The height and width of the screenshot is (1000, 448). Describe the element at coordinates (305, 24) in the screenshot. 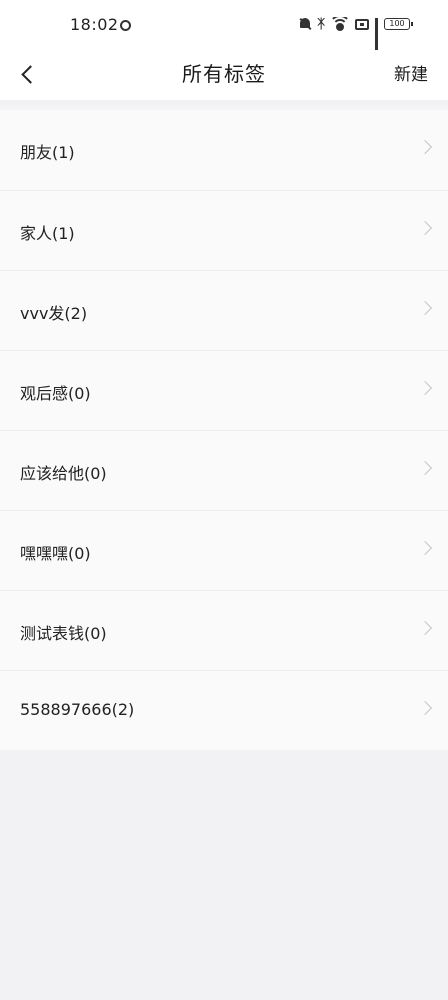

I see `mute-bell-icon` at that location.